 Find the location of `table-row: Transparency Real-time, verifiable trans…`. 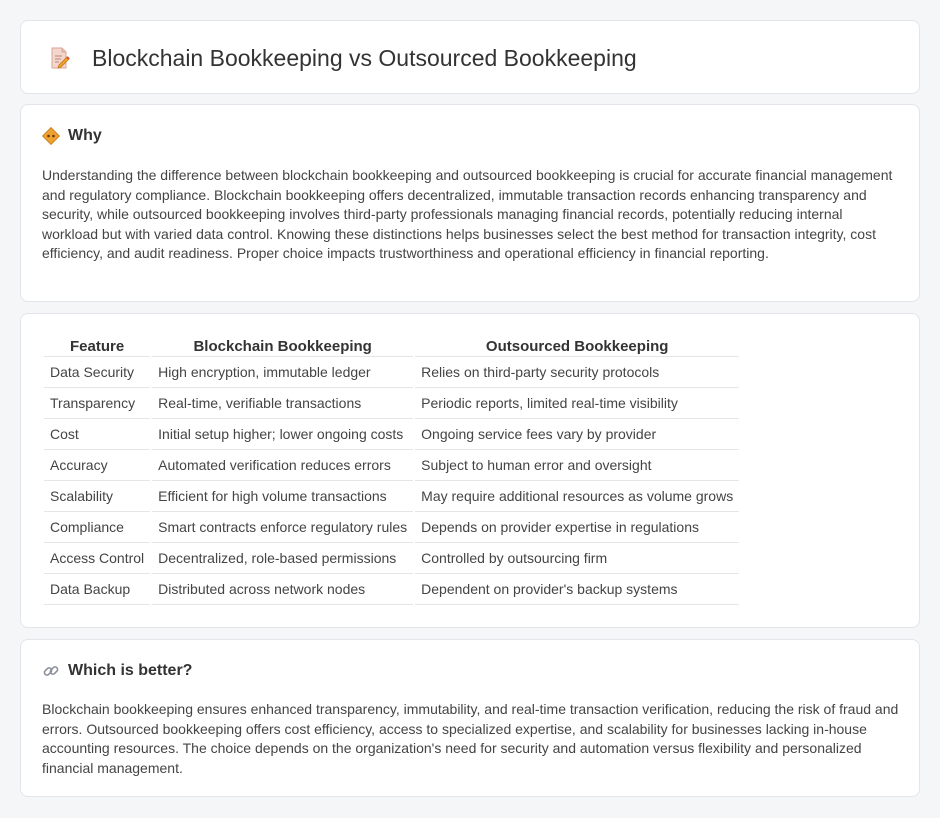

table-row: Transparency Real-time, verifiable trans… is located at coordinates (392, 403).